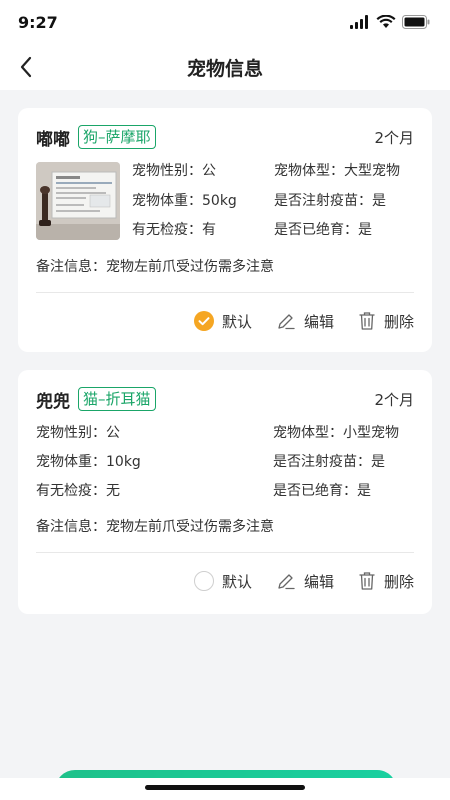  I want to click on pet-name: 兜兜, so click(53, 401).